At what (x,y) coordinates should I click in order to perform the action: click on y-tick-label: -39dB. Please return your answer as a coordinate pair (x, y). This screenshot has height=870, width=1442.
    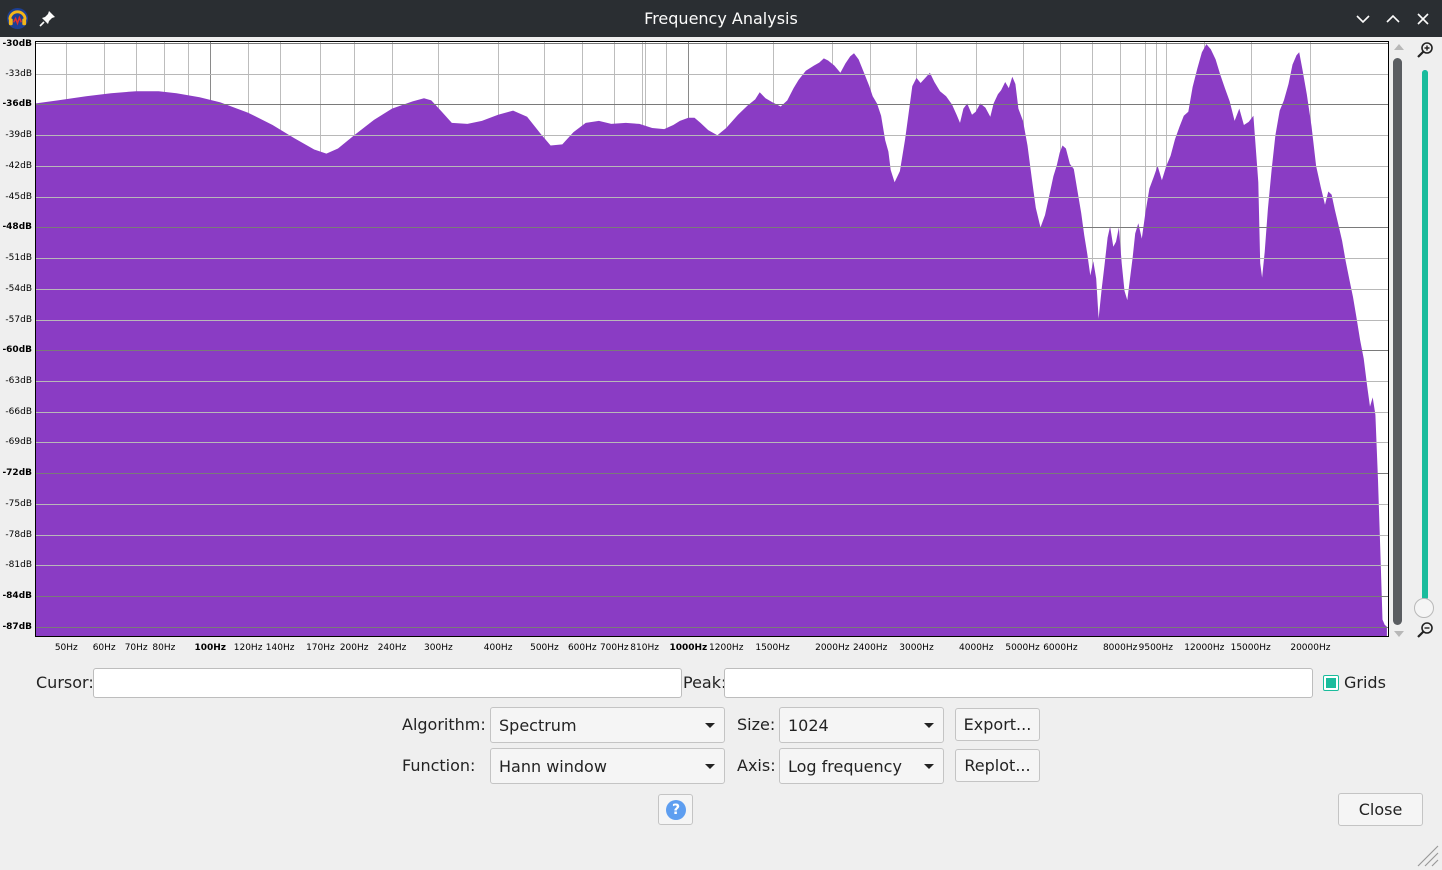
    Looking at the image, I should click on (18, 135).